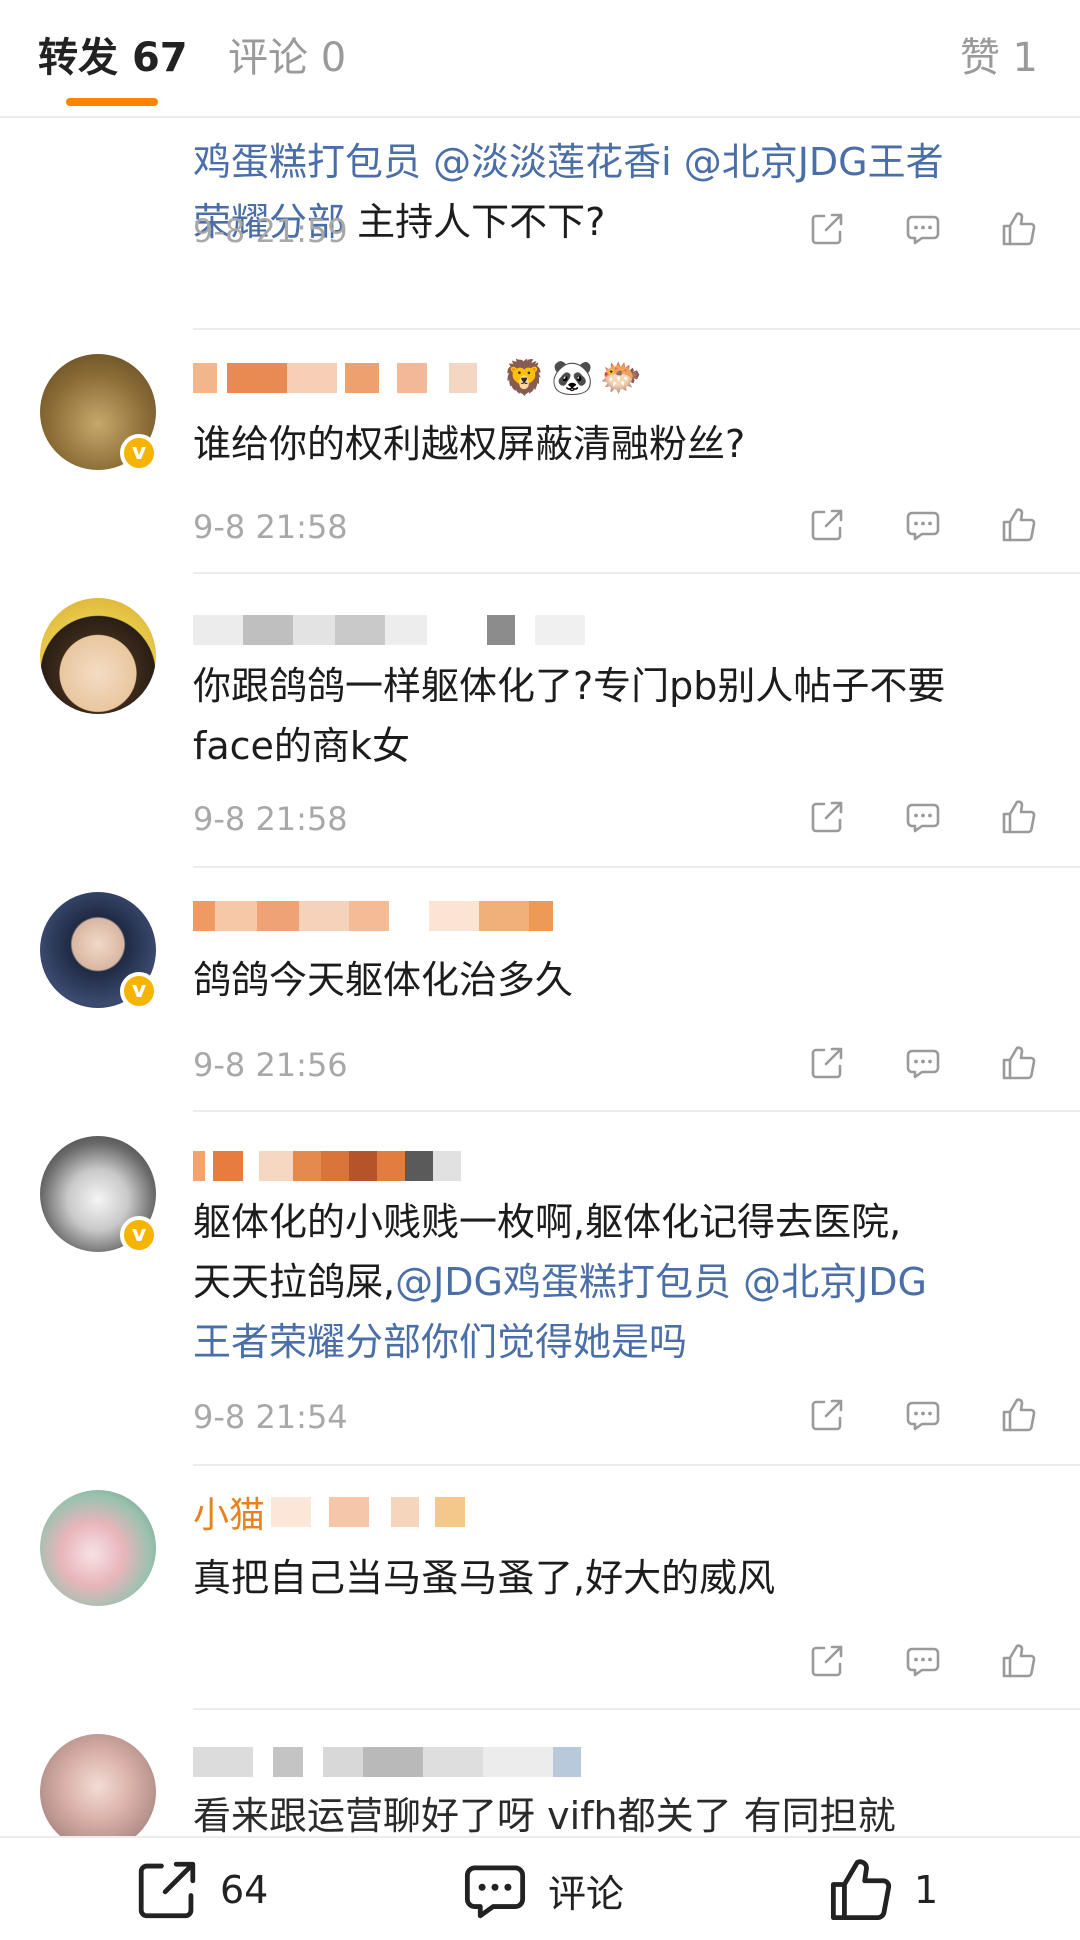  What do you see at coordinates (270, 1065) in the screenshot?
I see `timestamp: 9-8 21:56` at bounding box center [270, 1065].